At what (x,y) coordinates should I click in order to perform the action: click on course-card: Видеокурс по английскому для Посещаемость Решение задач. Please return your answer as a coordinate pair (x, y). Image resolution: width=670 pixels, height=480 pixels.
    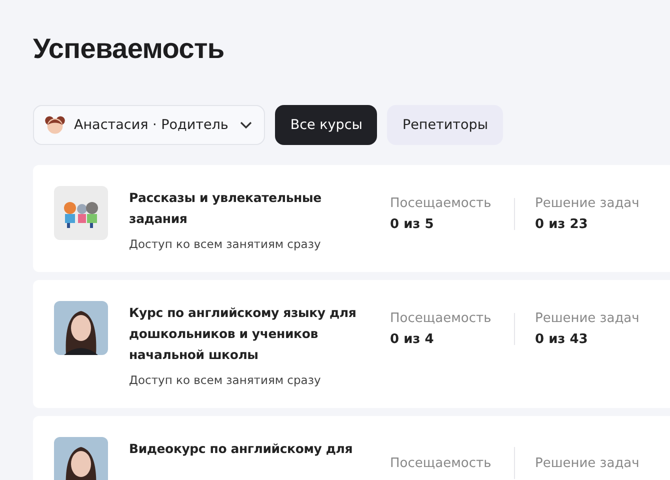
    Looking at the image, I should click on (351, 448).